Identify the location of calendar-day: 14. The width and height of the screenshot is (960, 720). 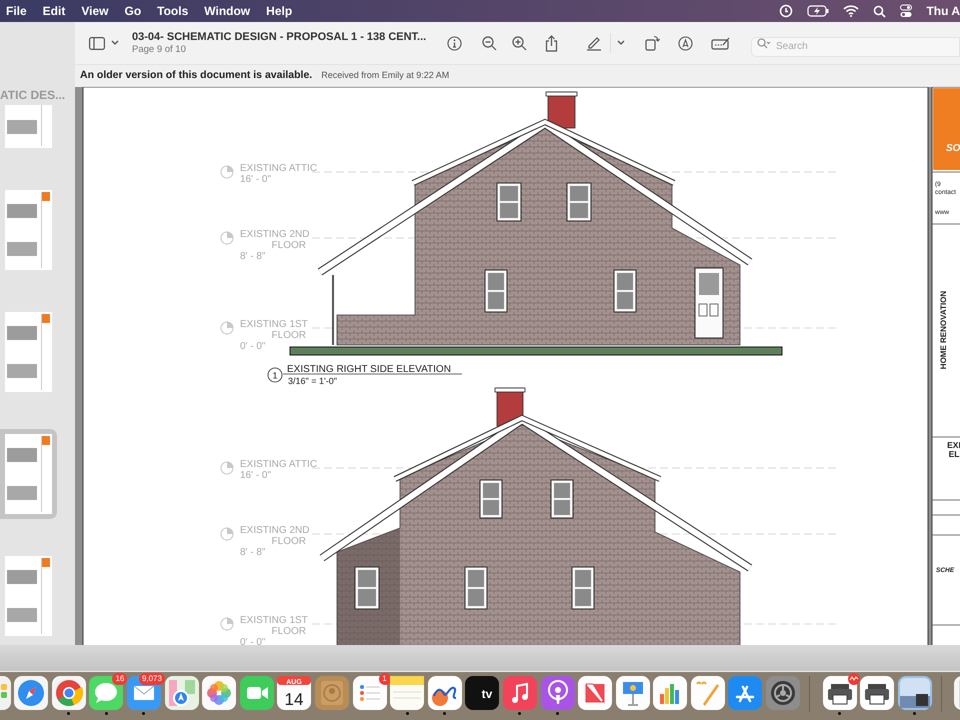
(294, 699).